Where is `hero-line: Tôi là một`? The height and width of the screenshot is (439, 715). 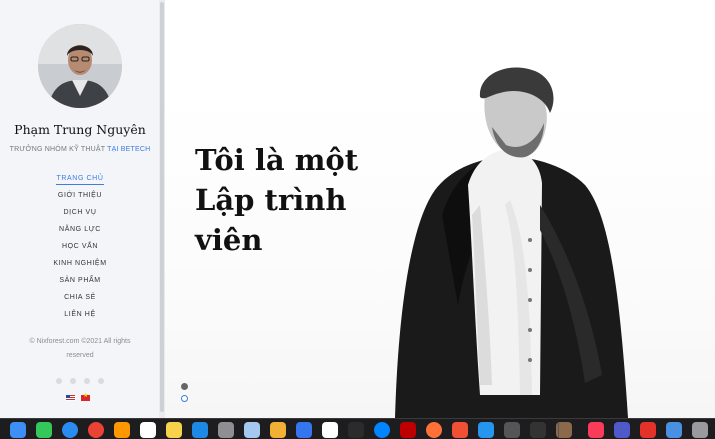 hero-line: Tôi là một is located at coordinates (277, 160).